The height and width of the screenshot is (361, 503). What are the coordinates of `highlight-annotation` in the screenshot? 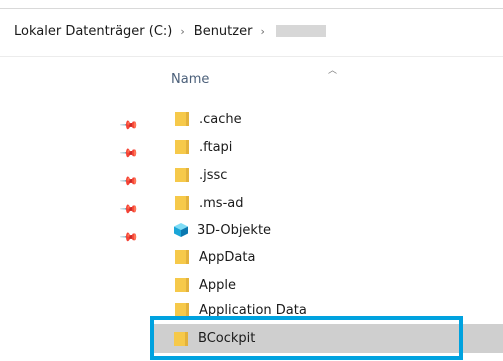 It's located at (306, 338).